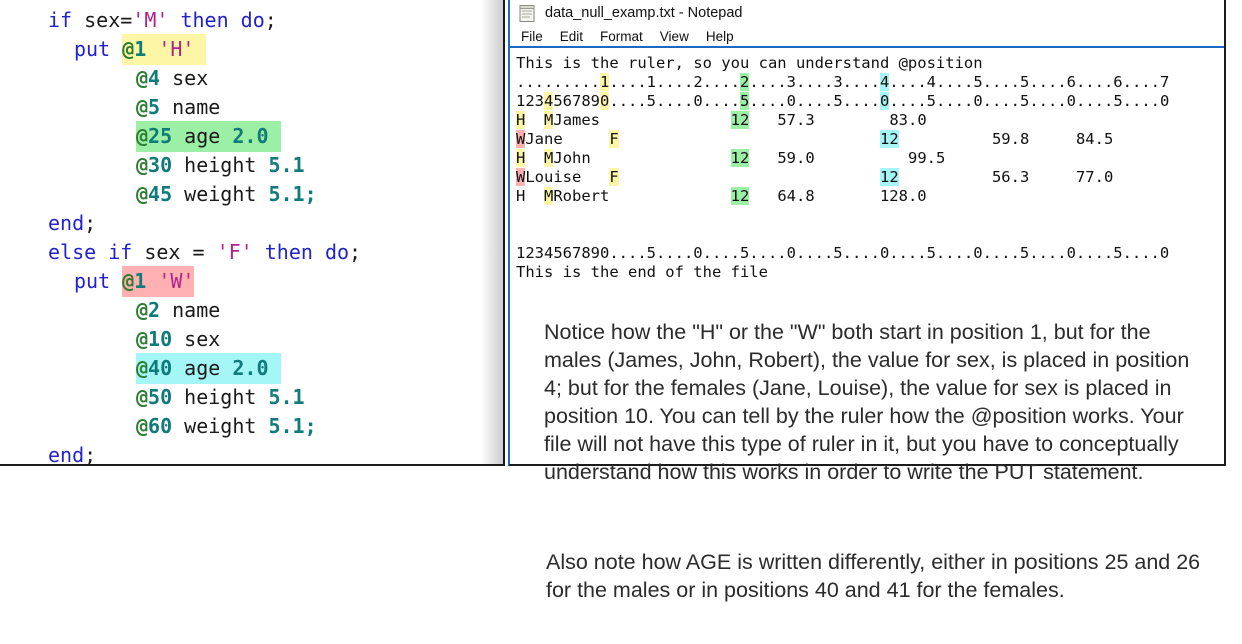  I want to click on code-line: @60 weight 5.1;, so click(251, 425).